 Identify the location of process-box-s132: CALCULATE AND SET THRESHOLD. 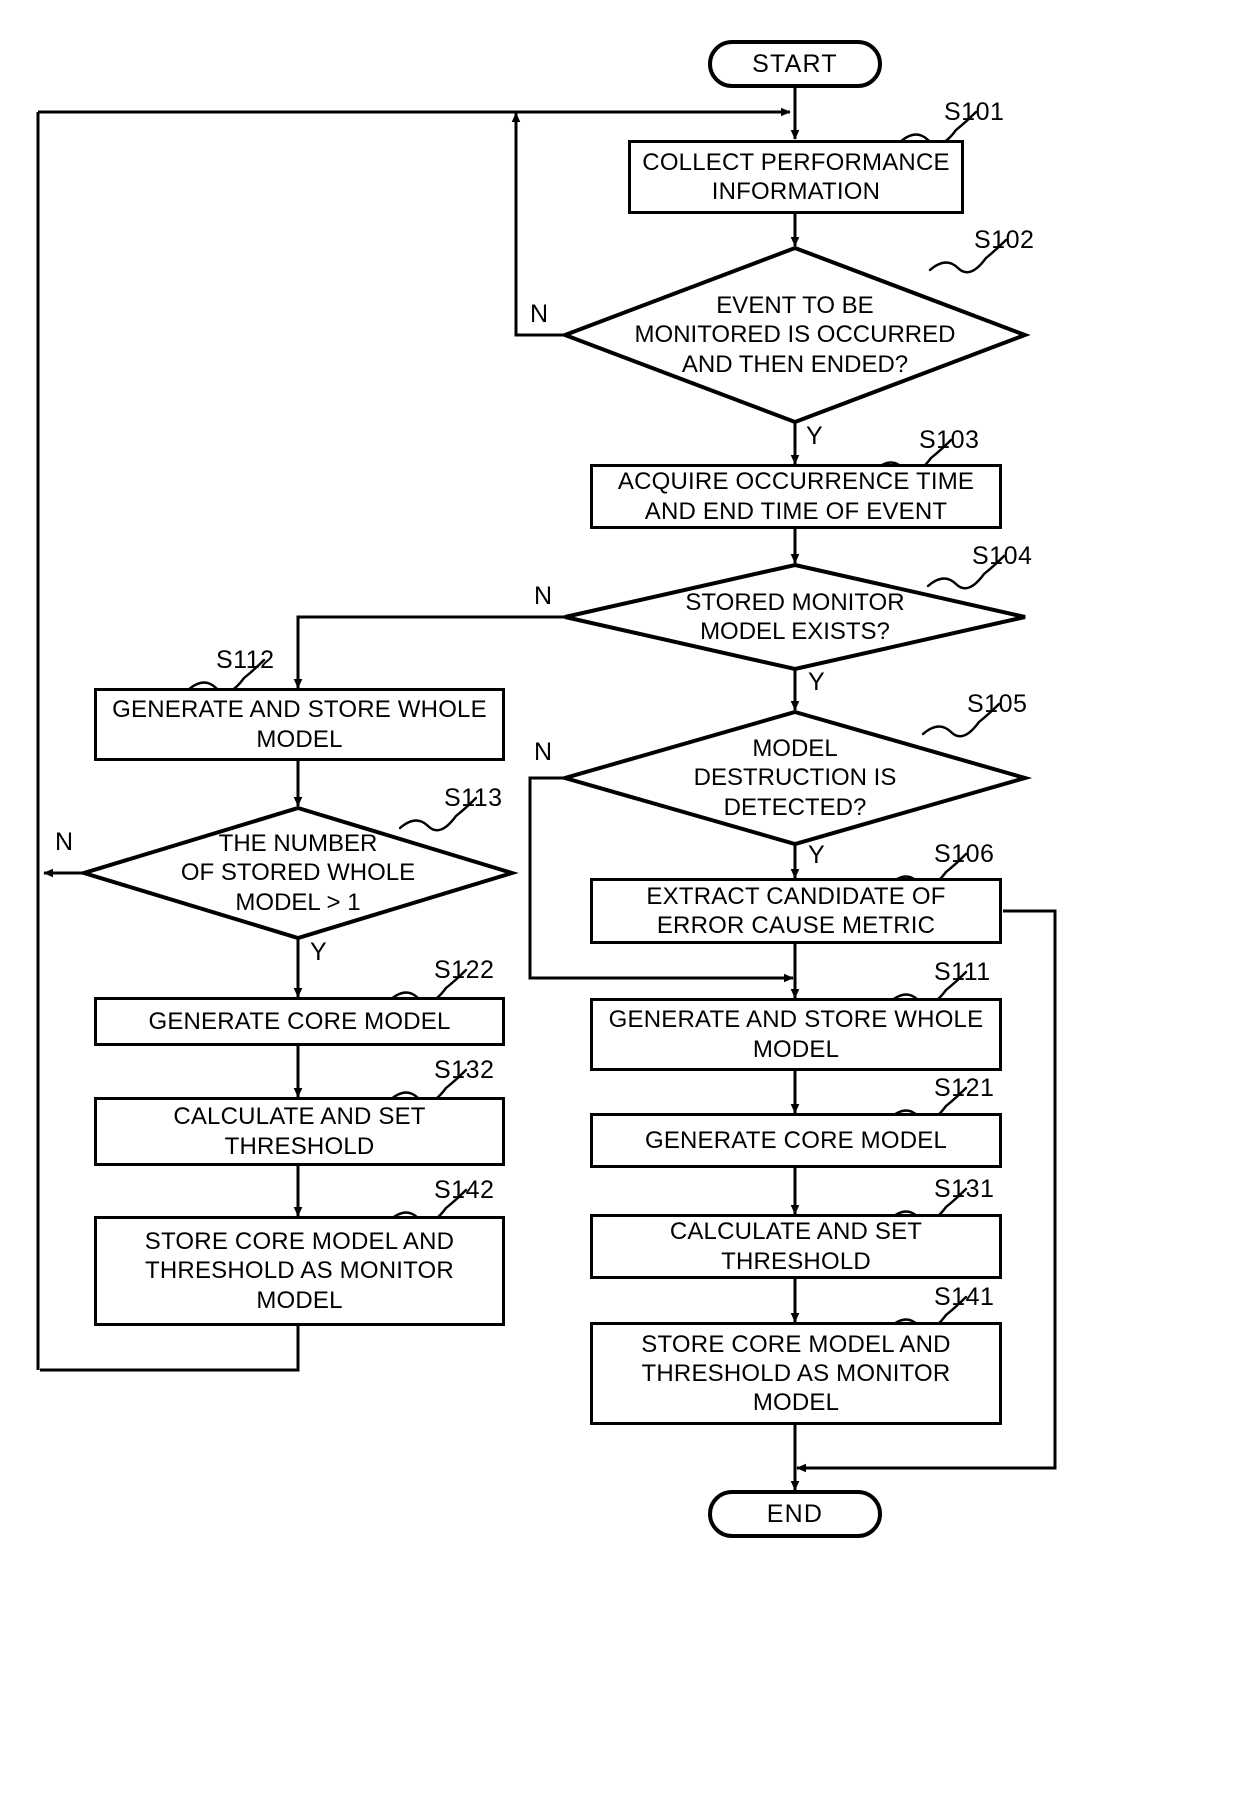
(299, 1131).